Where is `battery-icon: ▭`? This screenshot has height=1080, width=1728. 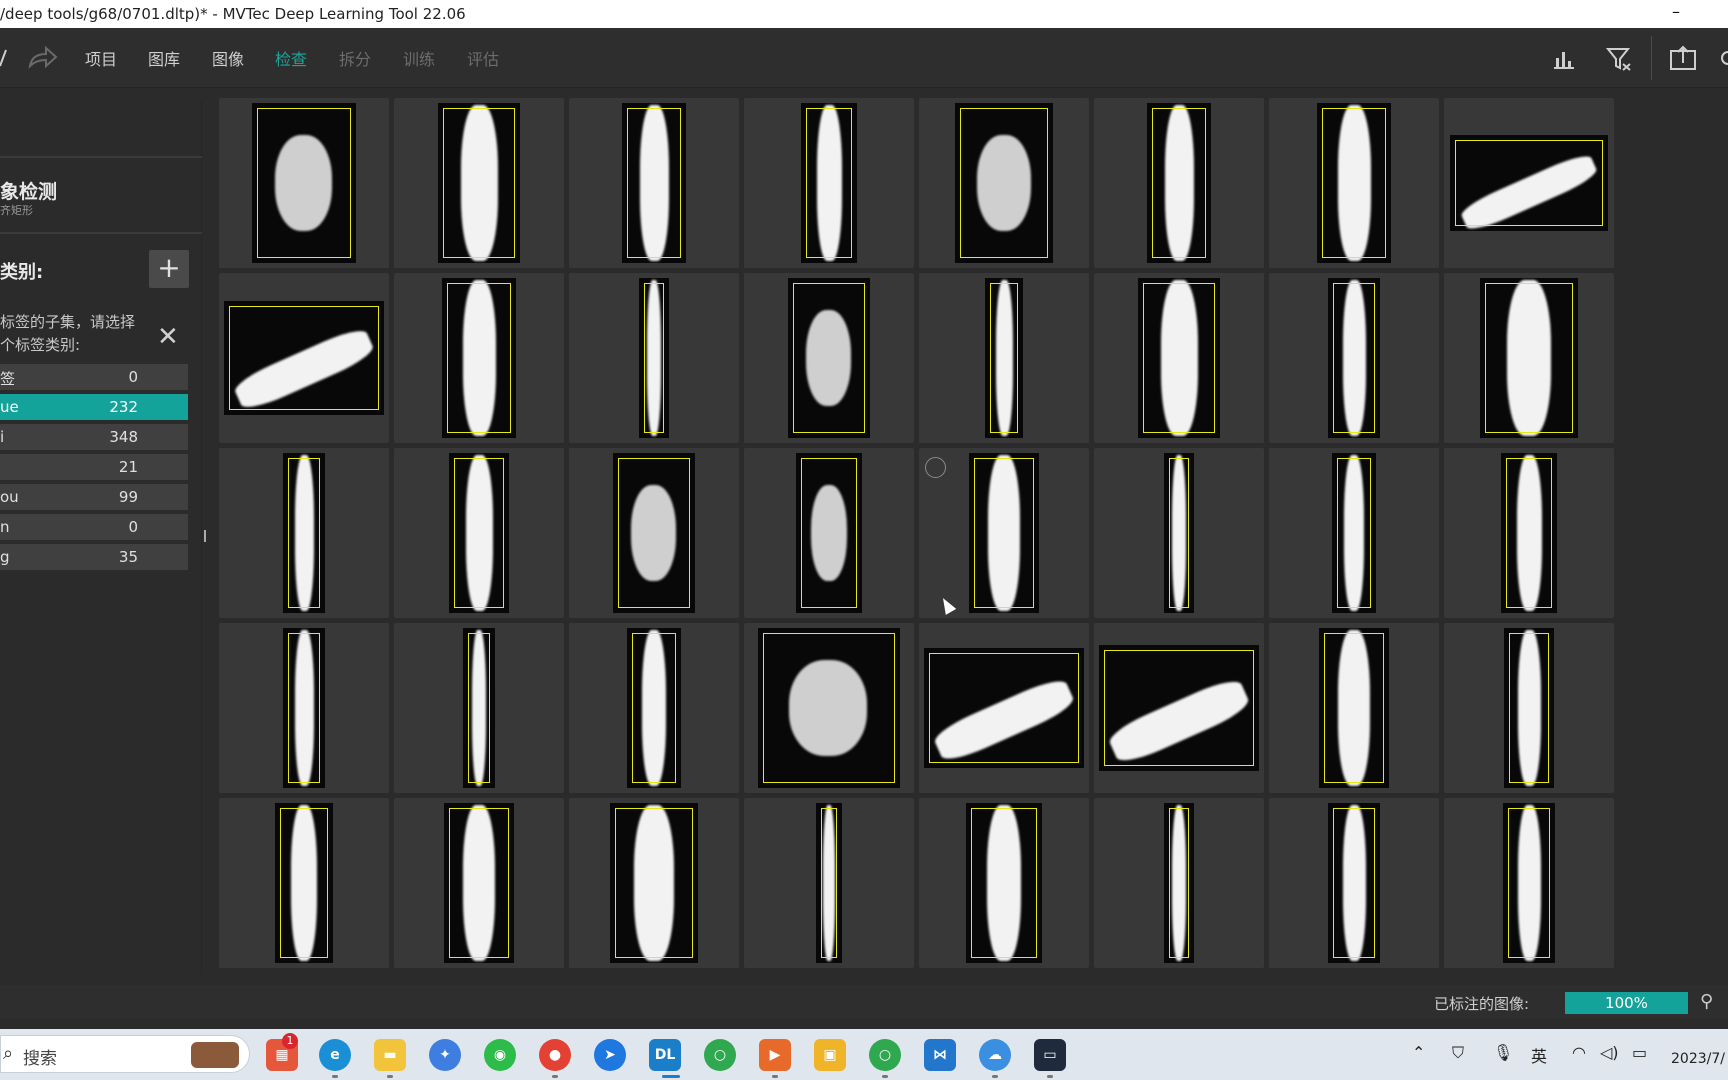 battery-icon: ▭ is located at coordinates (1639, 1052).